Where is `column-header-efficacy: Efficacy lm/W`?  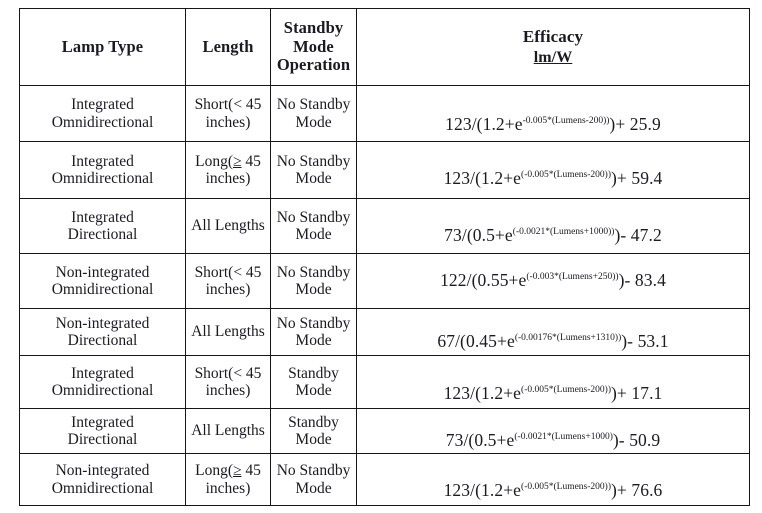
column-header-efficacy: Efficacy lm/W is located at coordinates (553, 47).